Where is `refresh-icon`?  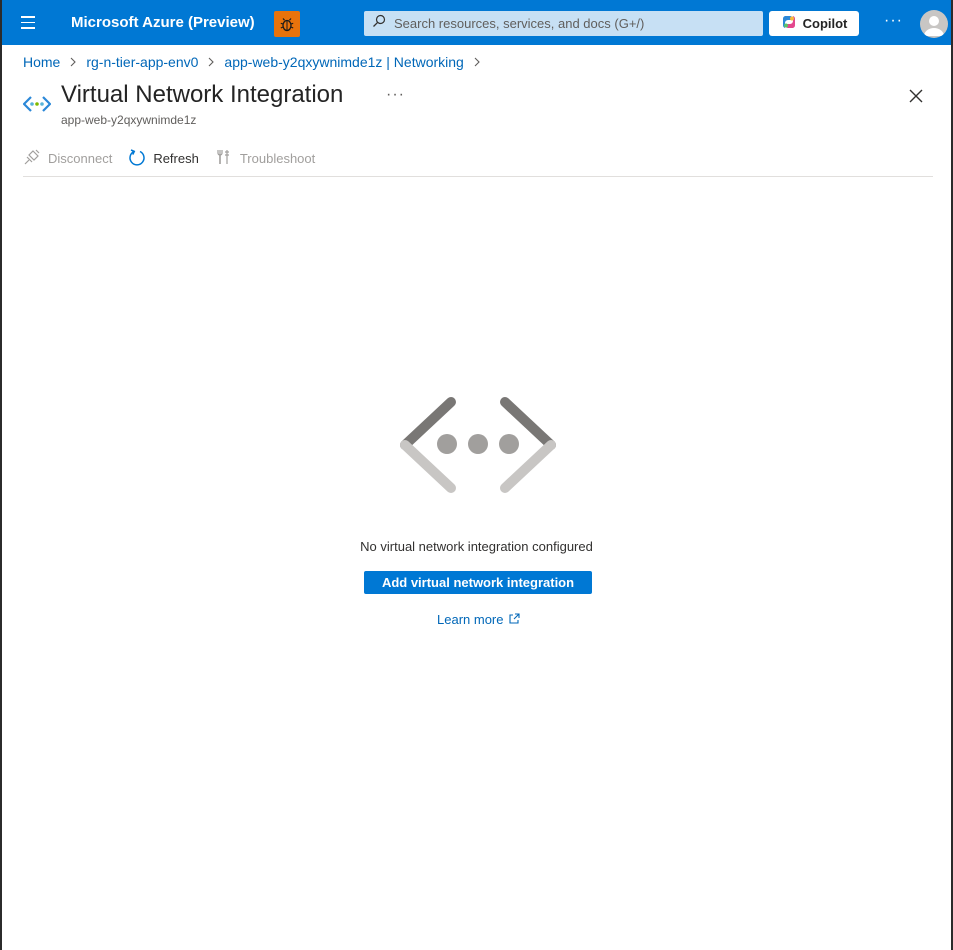
refresh-icon is located at coordinates (137, 158).